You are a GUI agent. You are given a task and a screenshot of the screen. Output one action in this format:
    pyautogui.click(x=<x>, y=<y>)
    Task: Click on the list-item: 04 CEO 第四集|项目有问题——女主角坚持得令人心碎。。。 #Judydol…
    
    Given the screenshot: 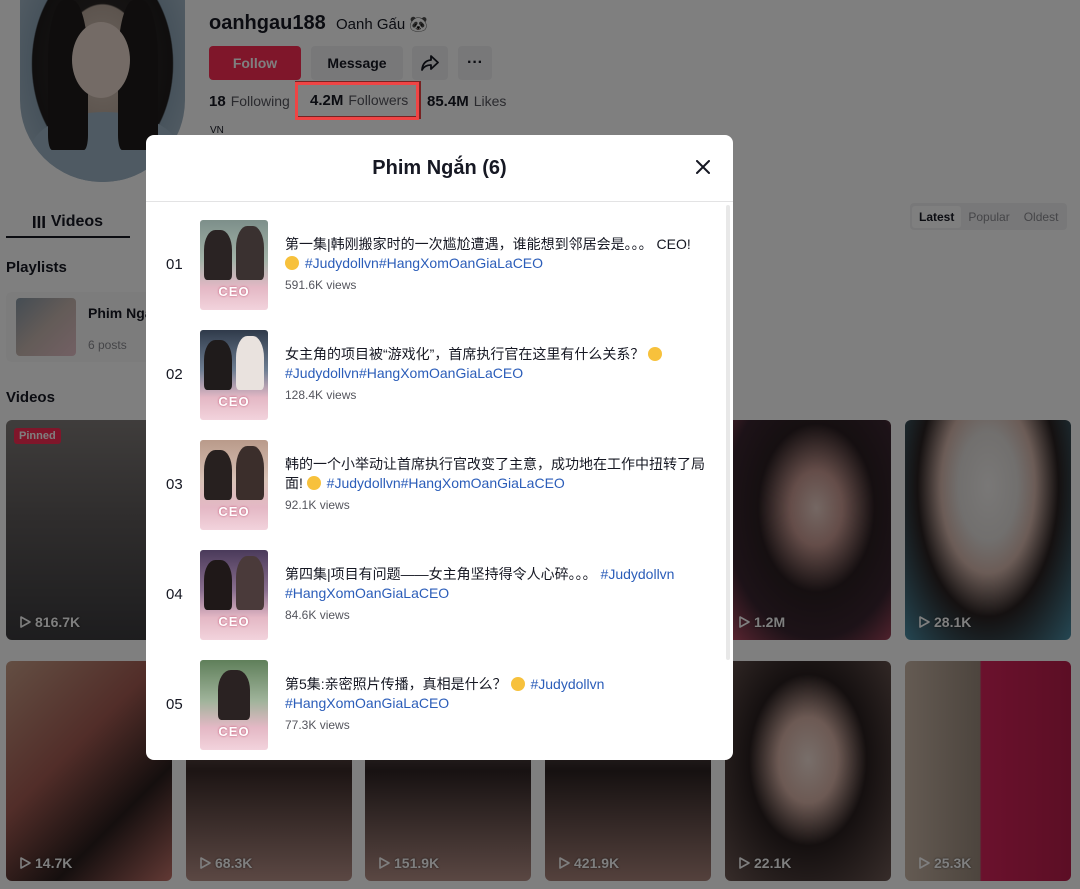 What is the action you would take?
    pyautogui.click(x=436, y=588)
    